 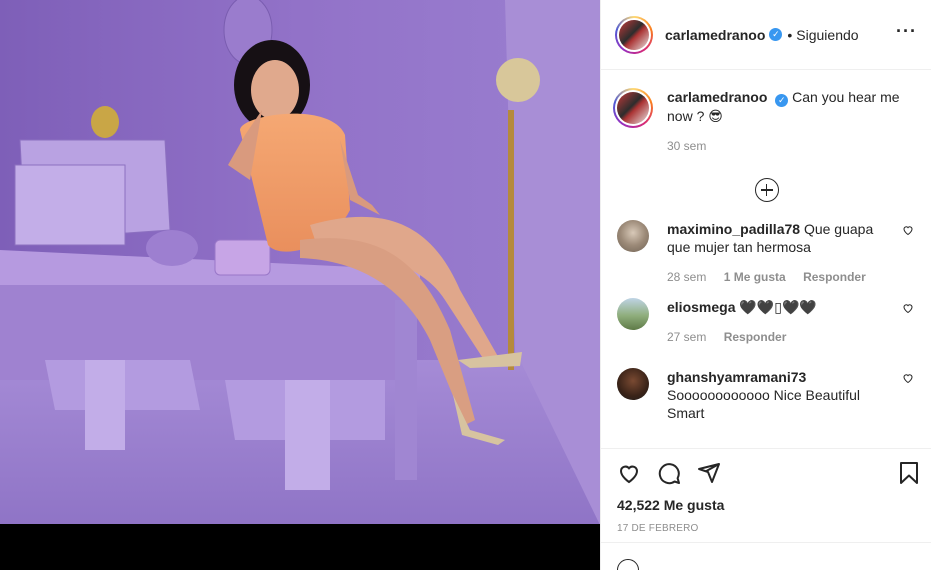 I want to click on comment-username: eliosmega, so click(x=701, y=307).